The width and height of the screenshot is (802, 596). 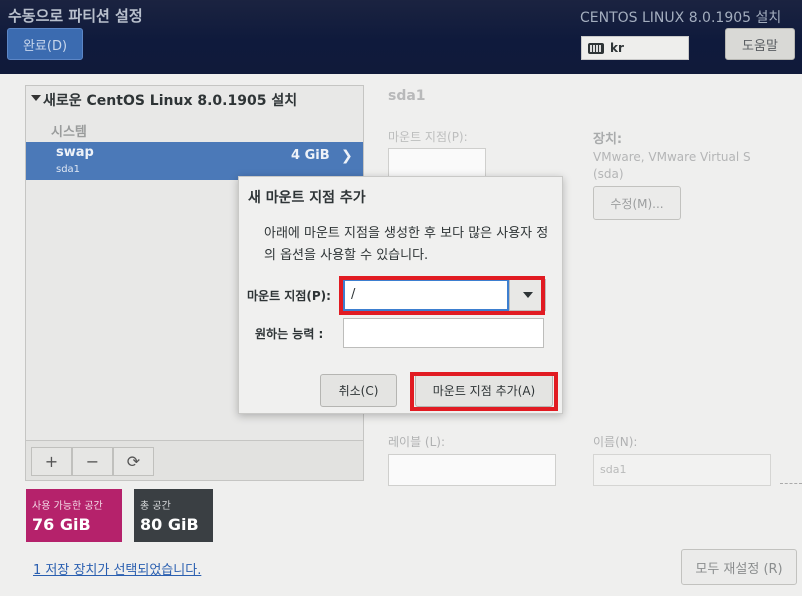 What do you see at coordinates (472, 470) in the screenshot?
I see `detail-label-field` at bounding box center [472, 470].